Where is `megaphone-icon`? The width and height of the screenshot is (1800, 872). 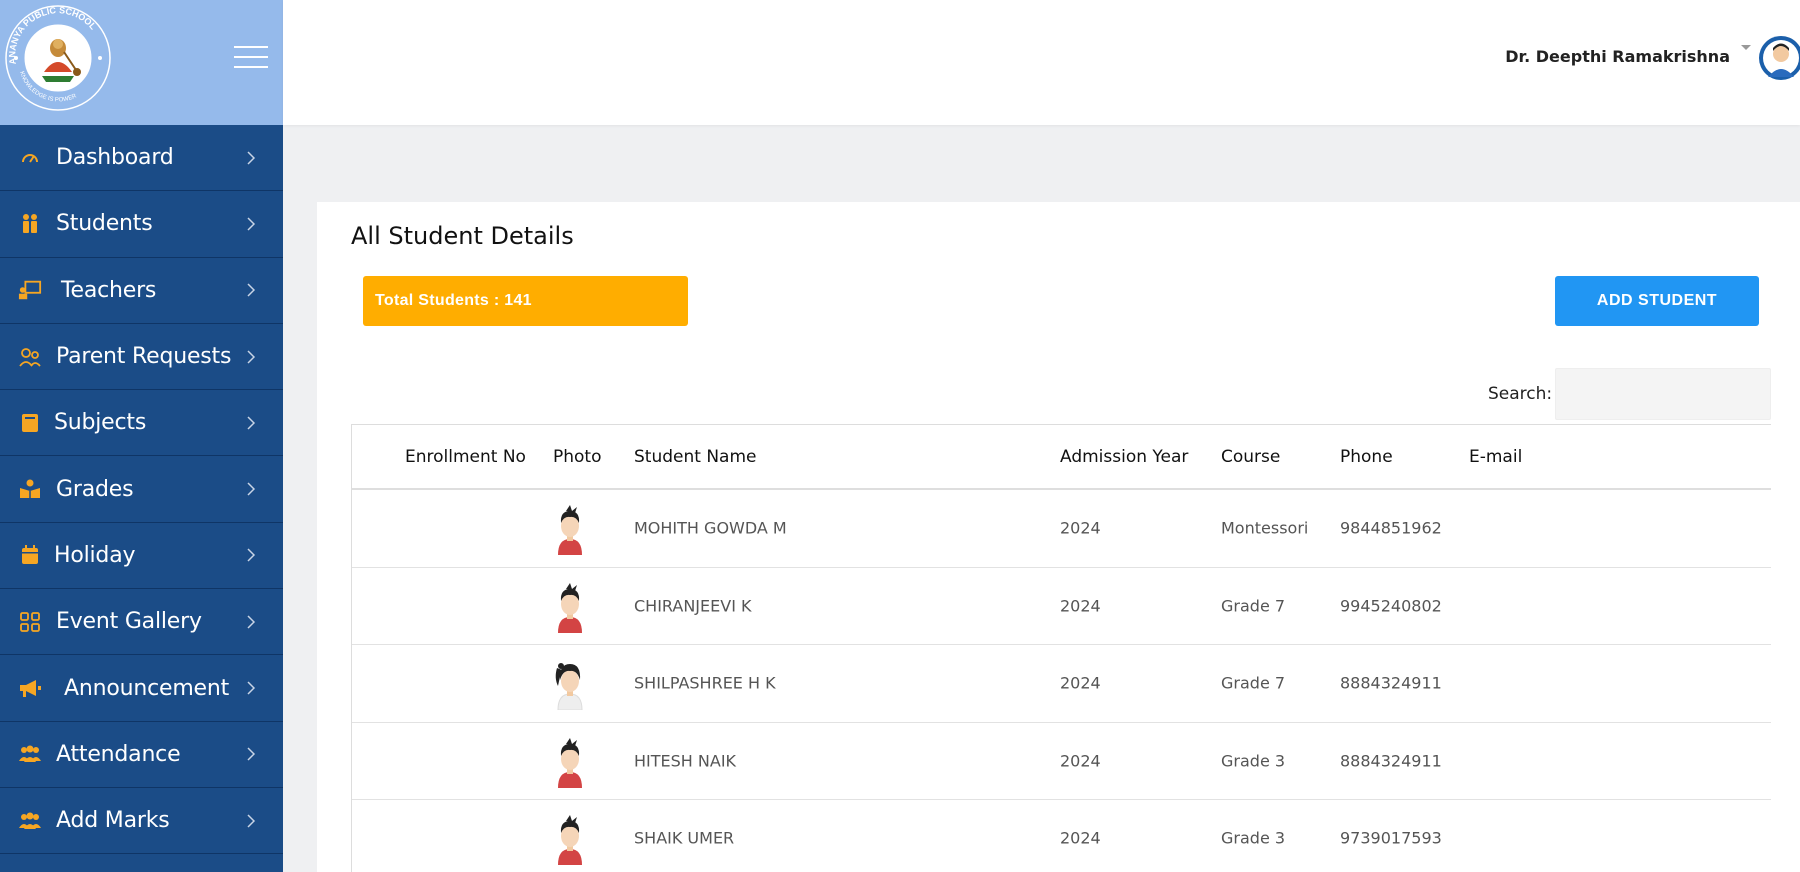 megaphone-icon is located at coordinates (30, 688).